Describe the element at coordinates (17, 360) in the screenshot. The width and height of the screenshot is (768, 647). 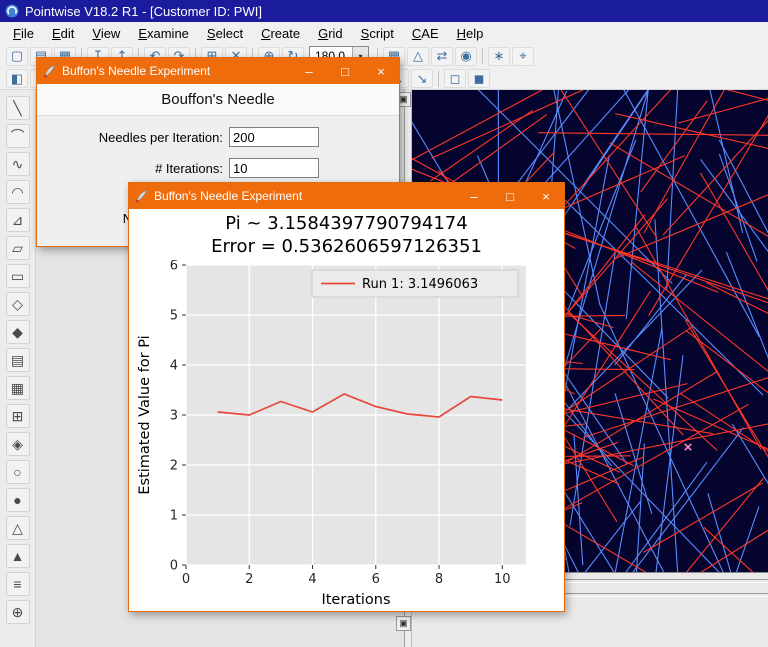
I see `mesh-tool-icon: ▤` at that location.